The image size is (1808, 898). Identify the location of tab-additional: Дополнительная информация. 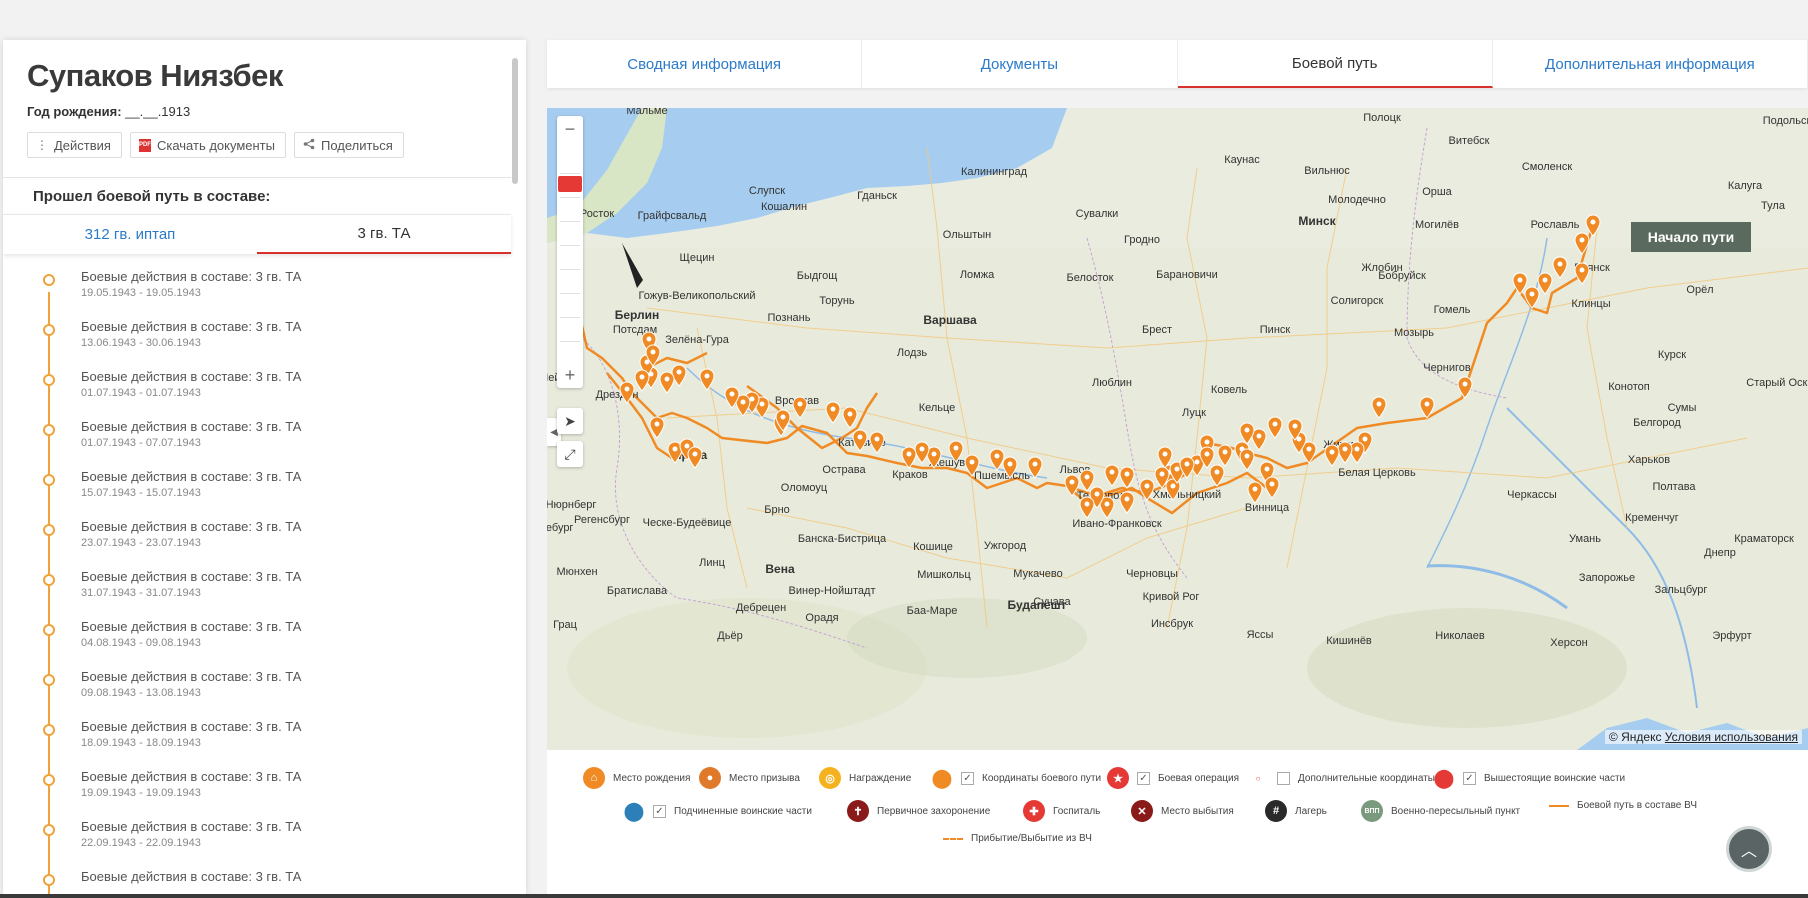
(1650, 64).